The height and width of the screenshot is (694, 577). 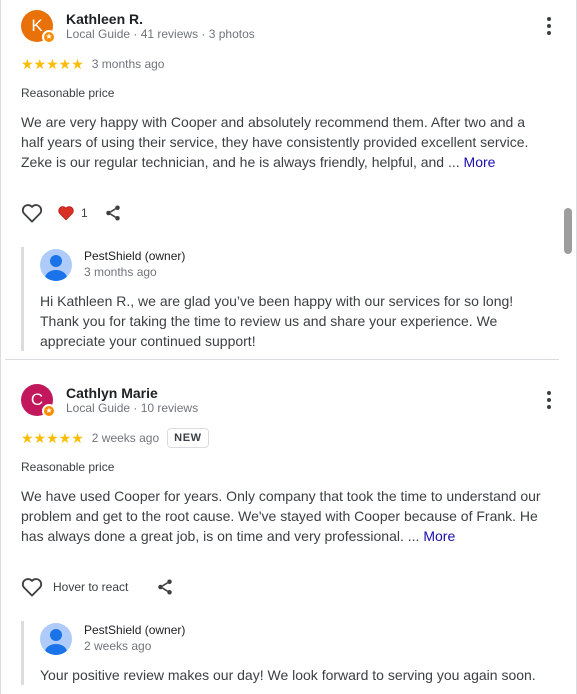 What do you see at coordinates (104, 19) in the screenshot?
I see `reviewer-name: Kathleen R.` at bounding box center [104, 19].